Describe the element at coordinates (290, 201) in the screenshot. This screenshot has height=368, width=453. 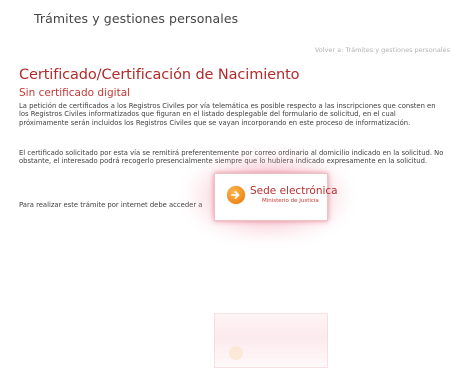
I see `sede-electronica-sublabel: Ministerio de Justicia` at that location.